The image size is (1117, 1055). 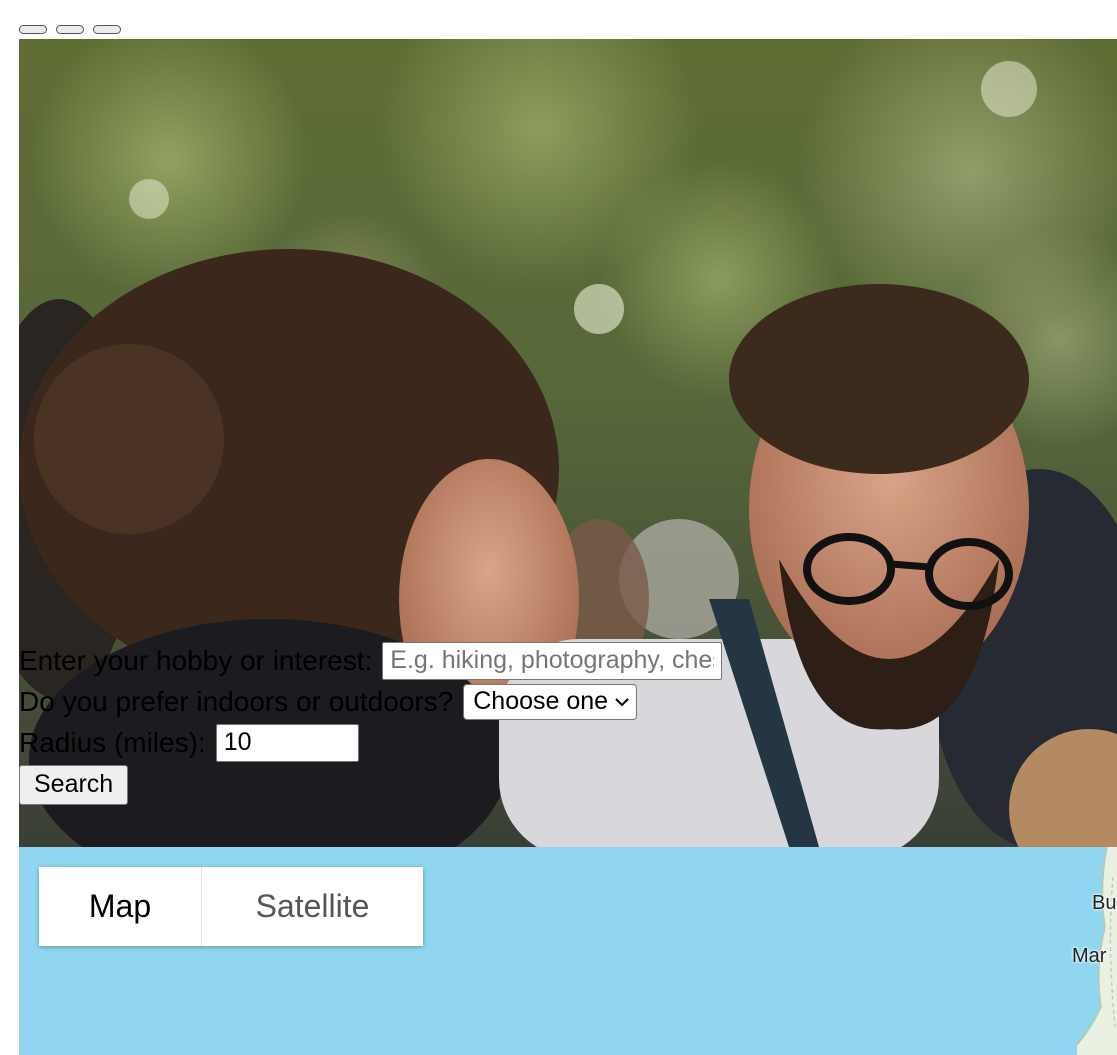 What do you see at coordinates (33, 29) in the screenshot?
I see `window-control-1-button` at bounding box center [33, 29].